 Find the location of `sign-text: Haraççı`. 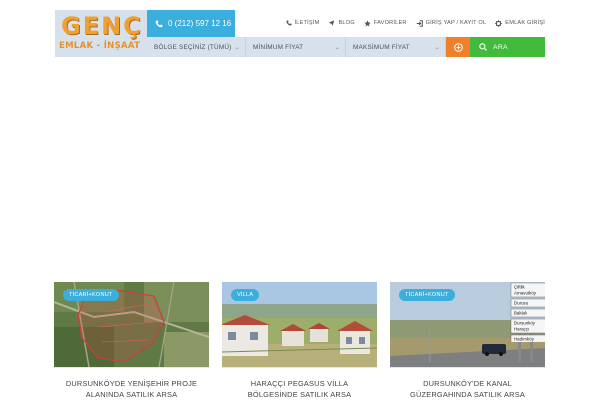

sign-text: Haraççı is located at coordinates (521, 329).